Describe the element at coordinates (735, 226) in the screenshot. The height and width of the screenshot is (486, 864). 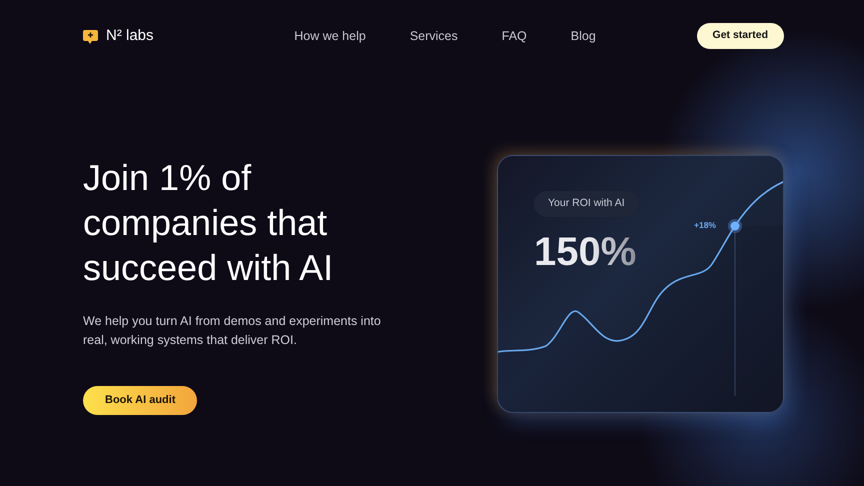
I see `data-point-icon` at that location.